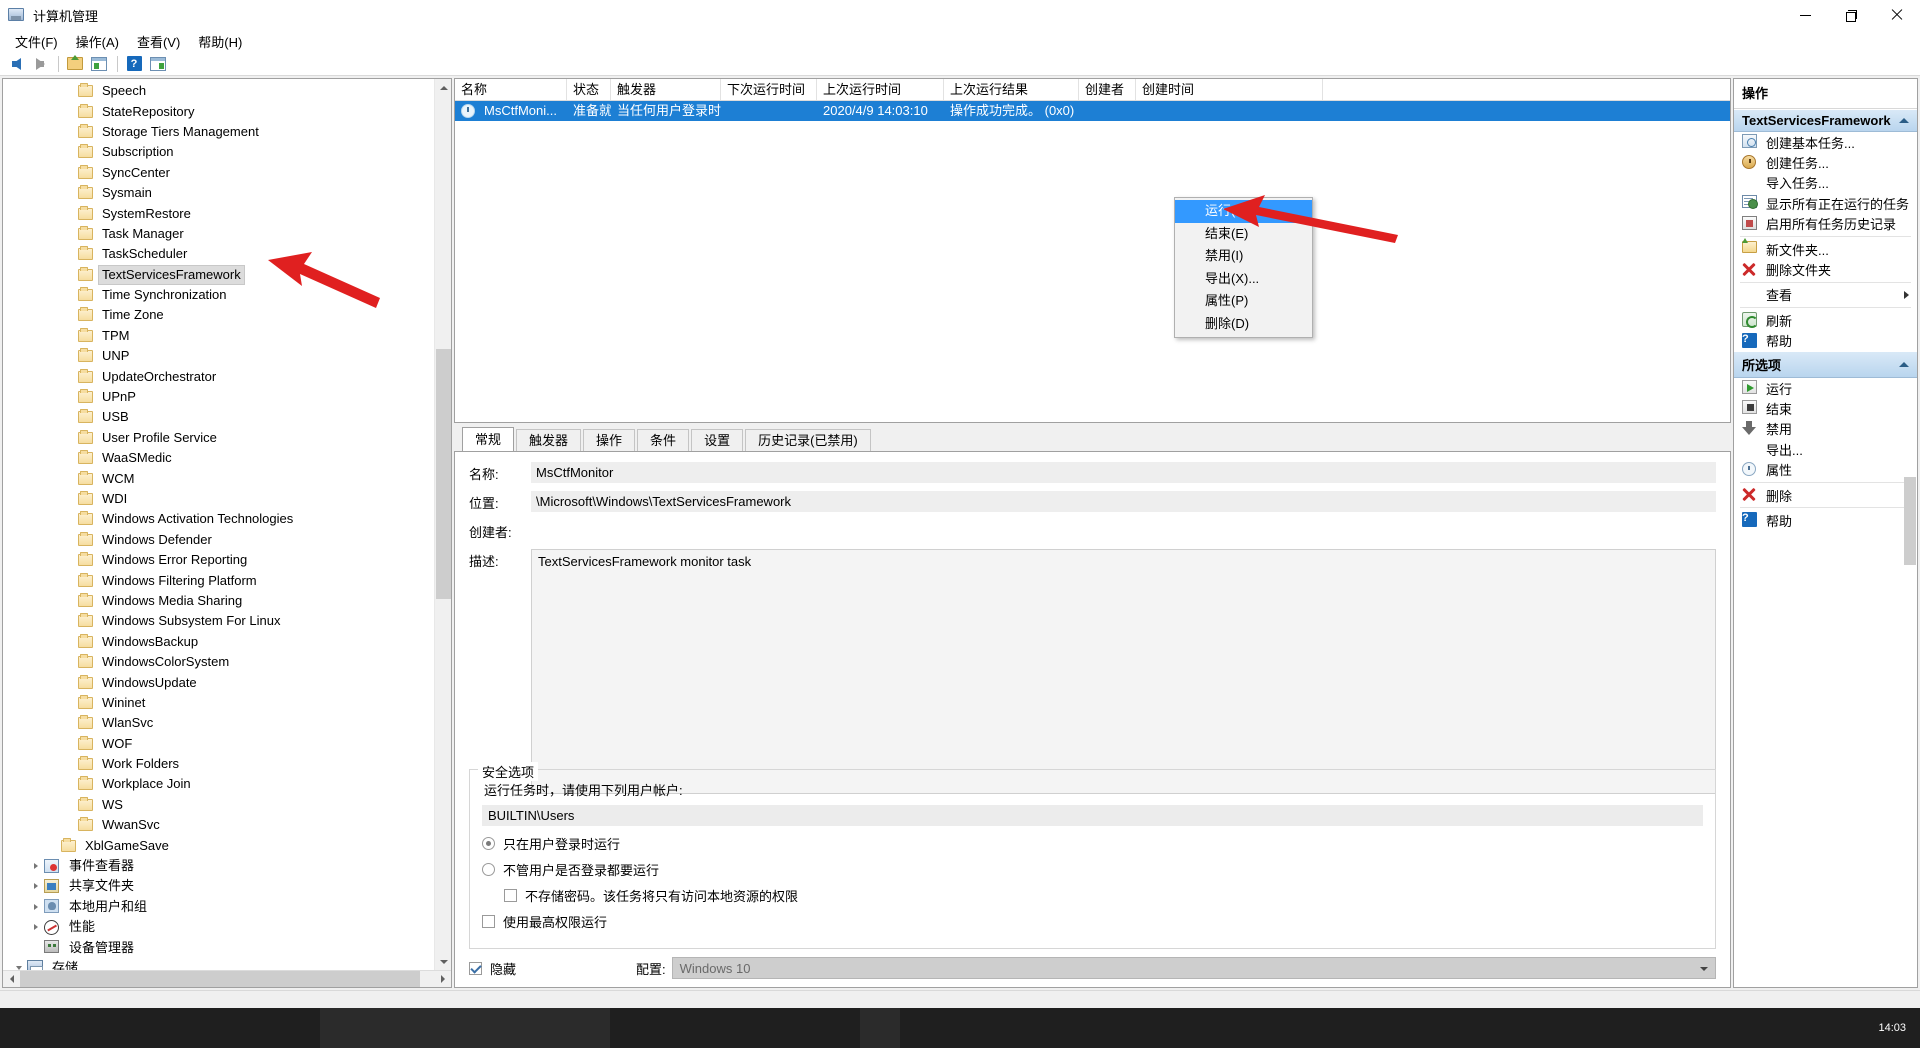 This screenshot has width=1920, height=1048. Describe the element at coordinates (511, 89) in the screenshot. I see `column-header-0: 名称` at that location.